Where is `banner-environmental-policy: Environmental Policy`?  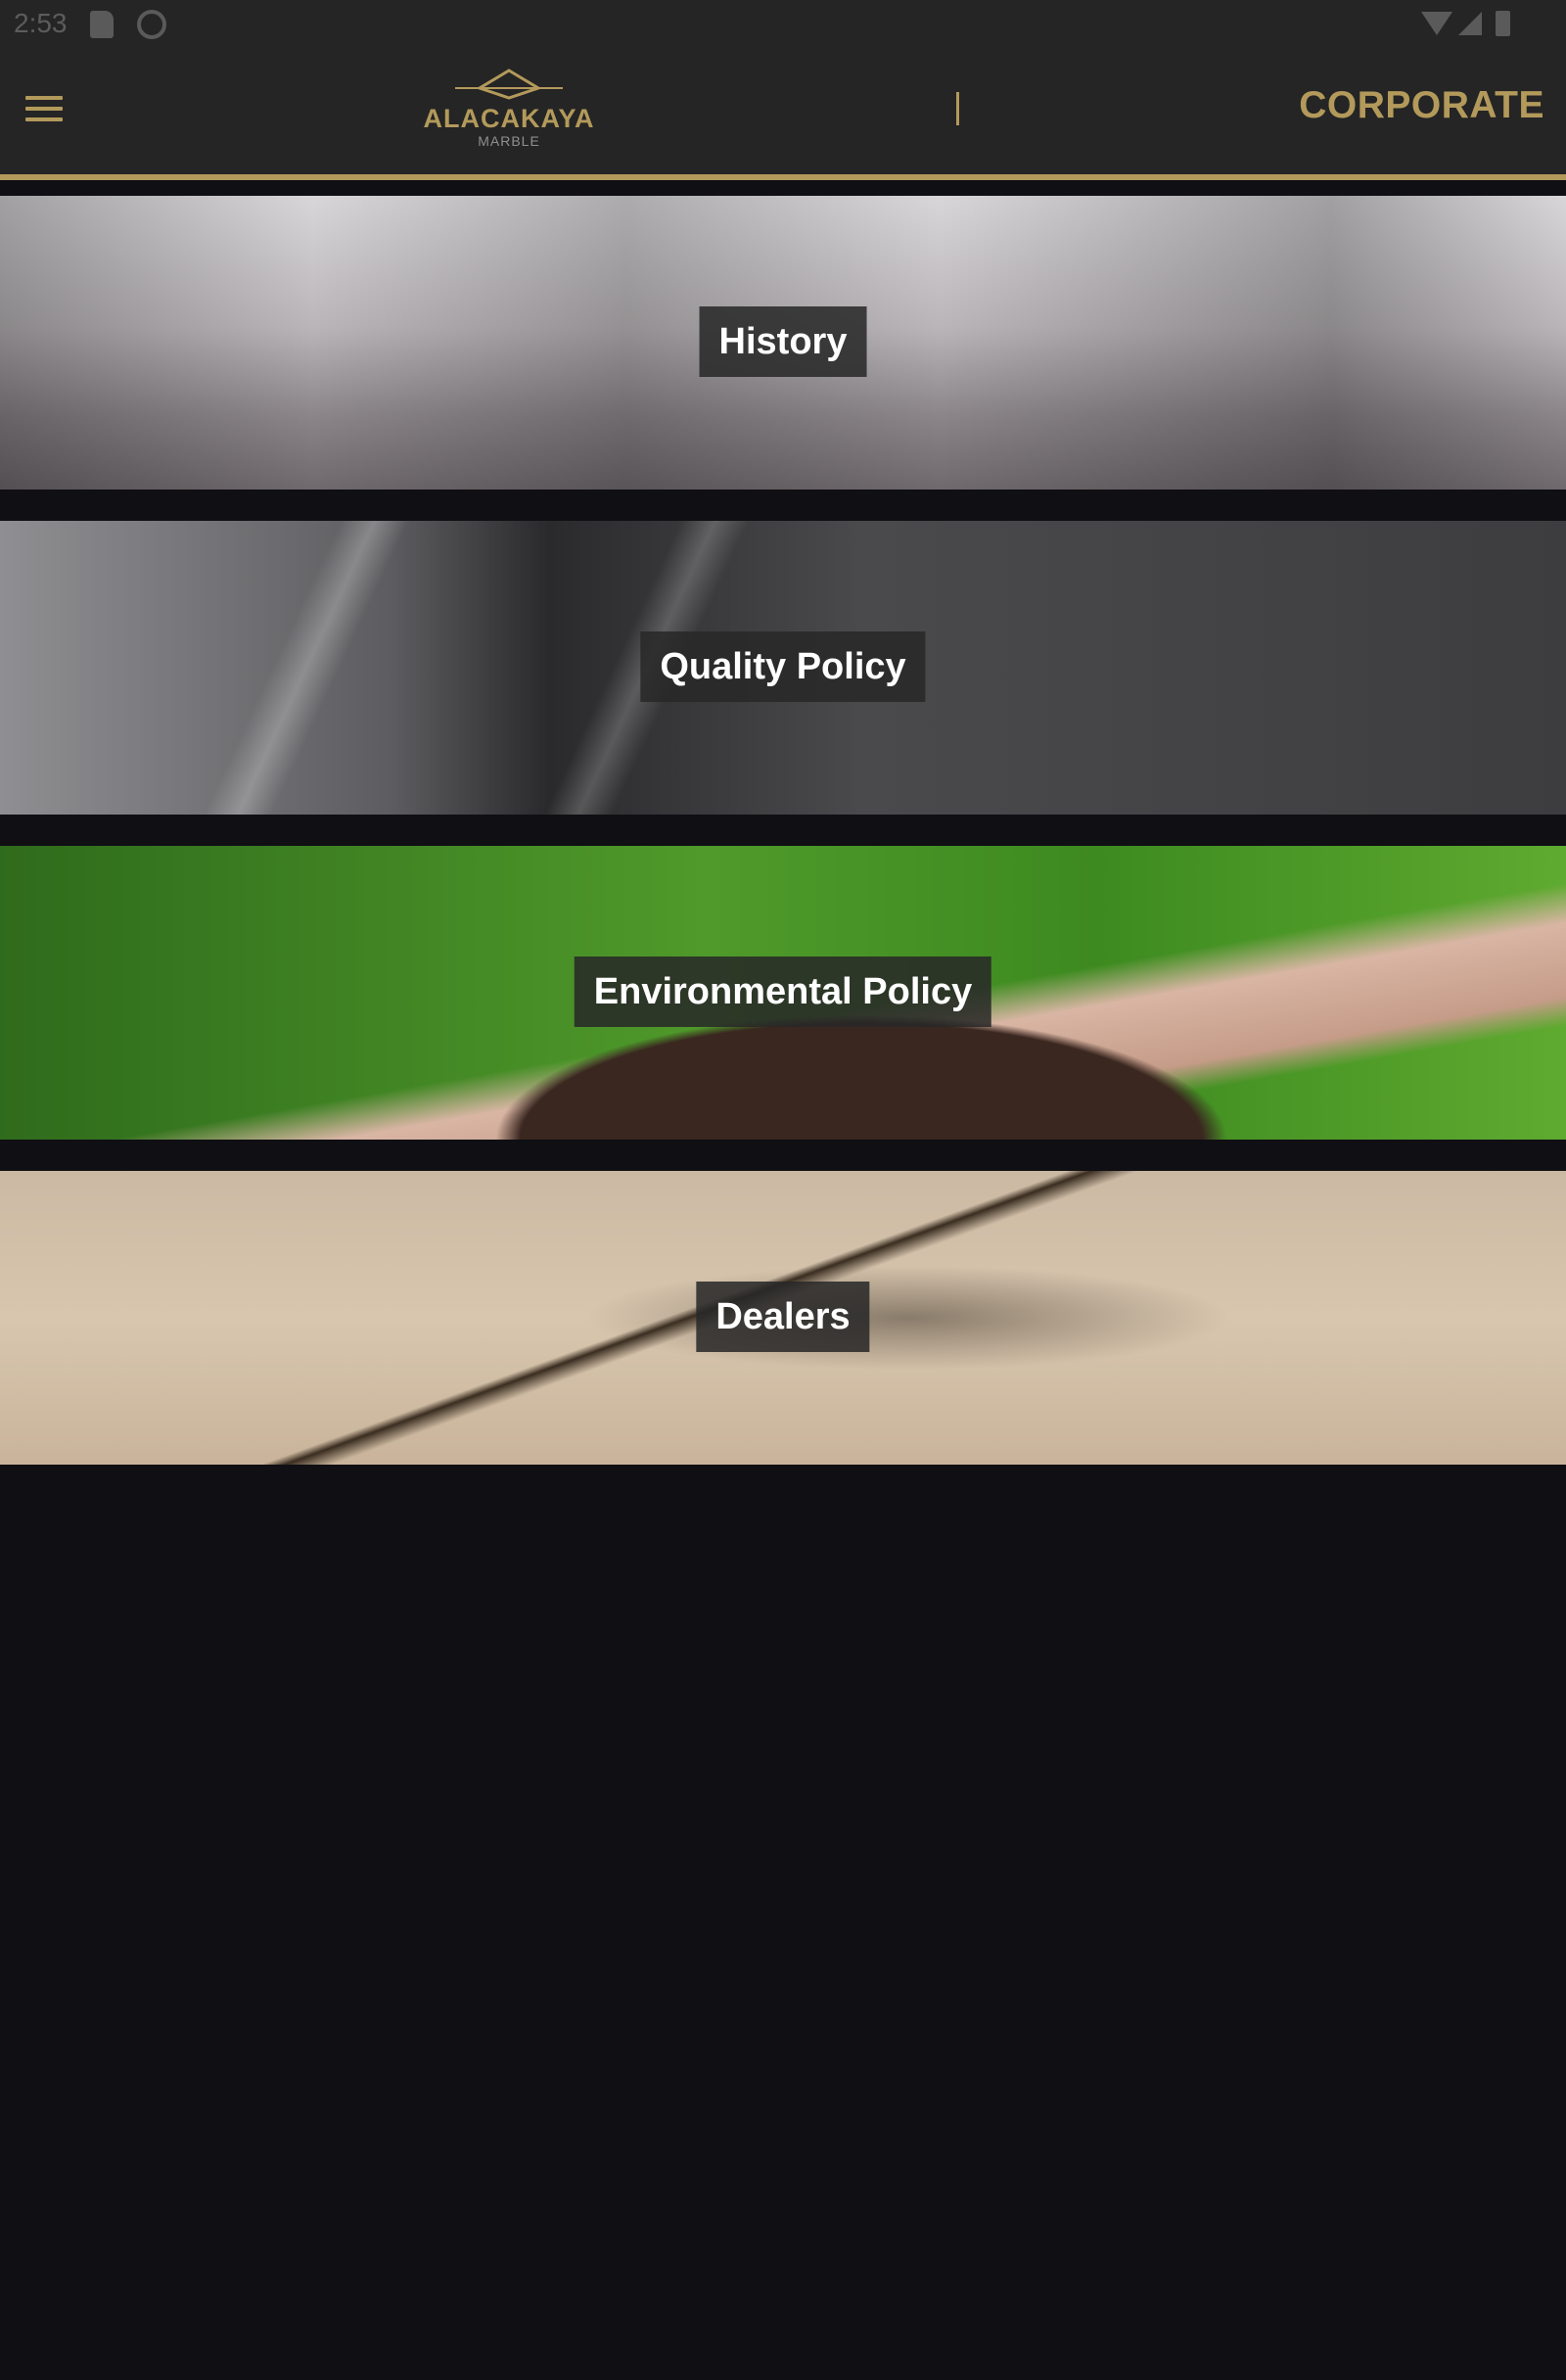
banner-environmental-policy: Environmental Policy is located at coordinates (783, 993).